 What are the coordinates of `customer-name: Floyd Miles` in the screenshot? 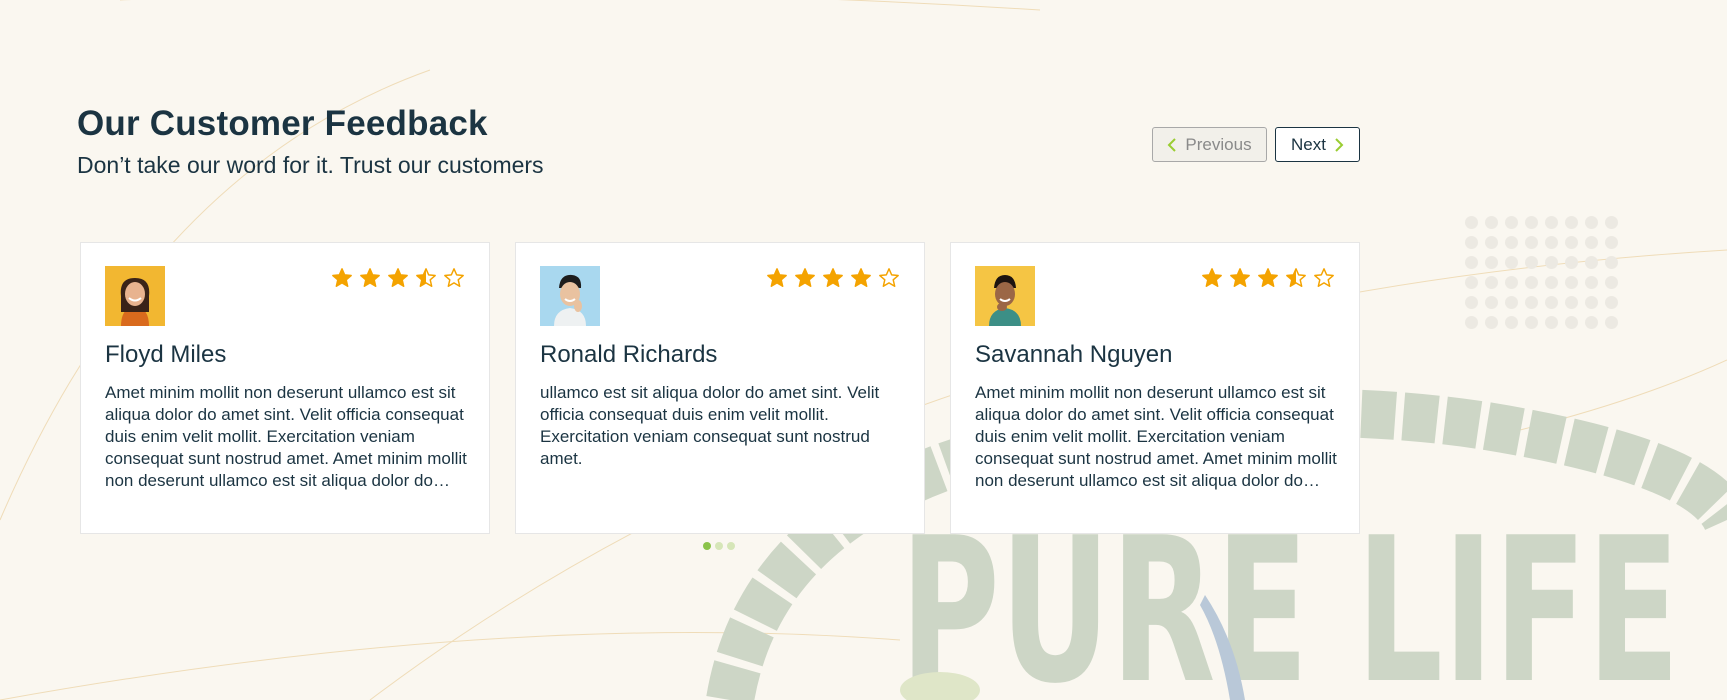 It's located at (166, 354).